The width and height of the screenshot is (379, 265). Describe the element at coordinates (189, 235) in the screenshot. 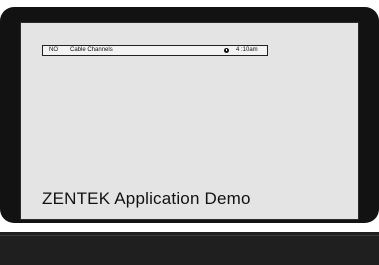

I see `stand-divider` at that location.